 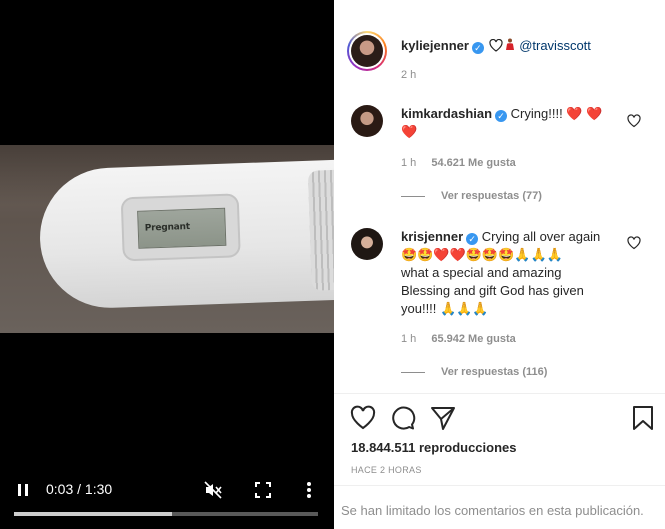 I want to click on video-progress-fill, so click(x=93, y=514).